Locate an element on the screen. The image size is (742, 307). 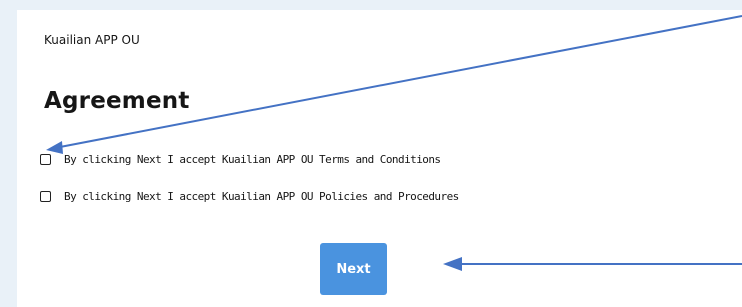
page-title: Agreement is located at coordinates (117, 101).